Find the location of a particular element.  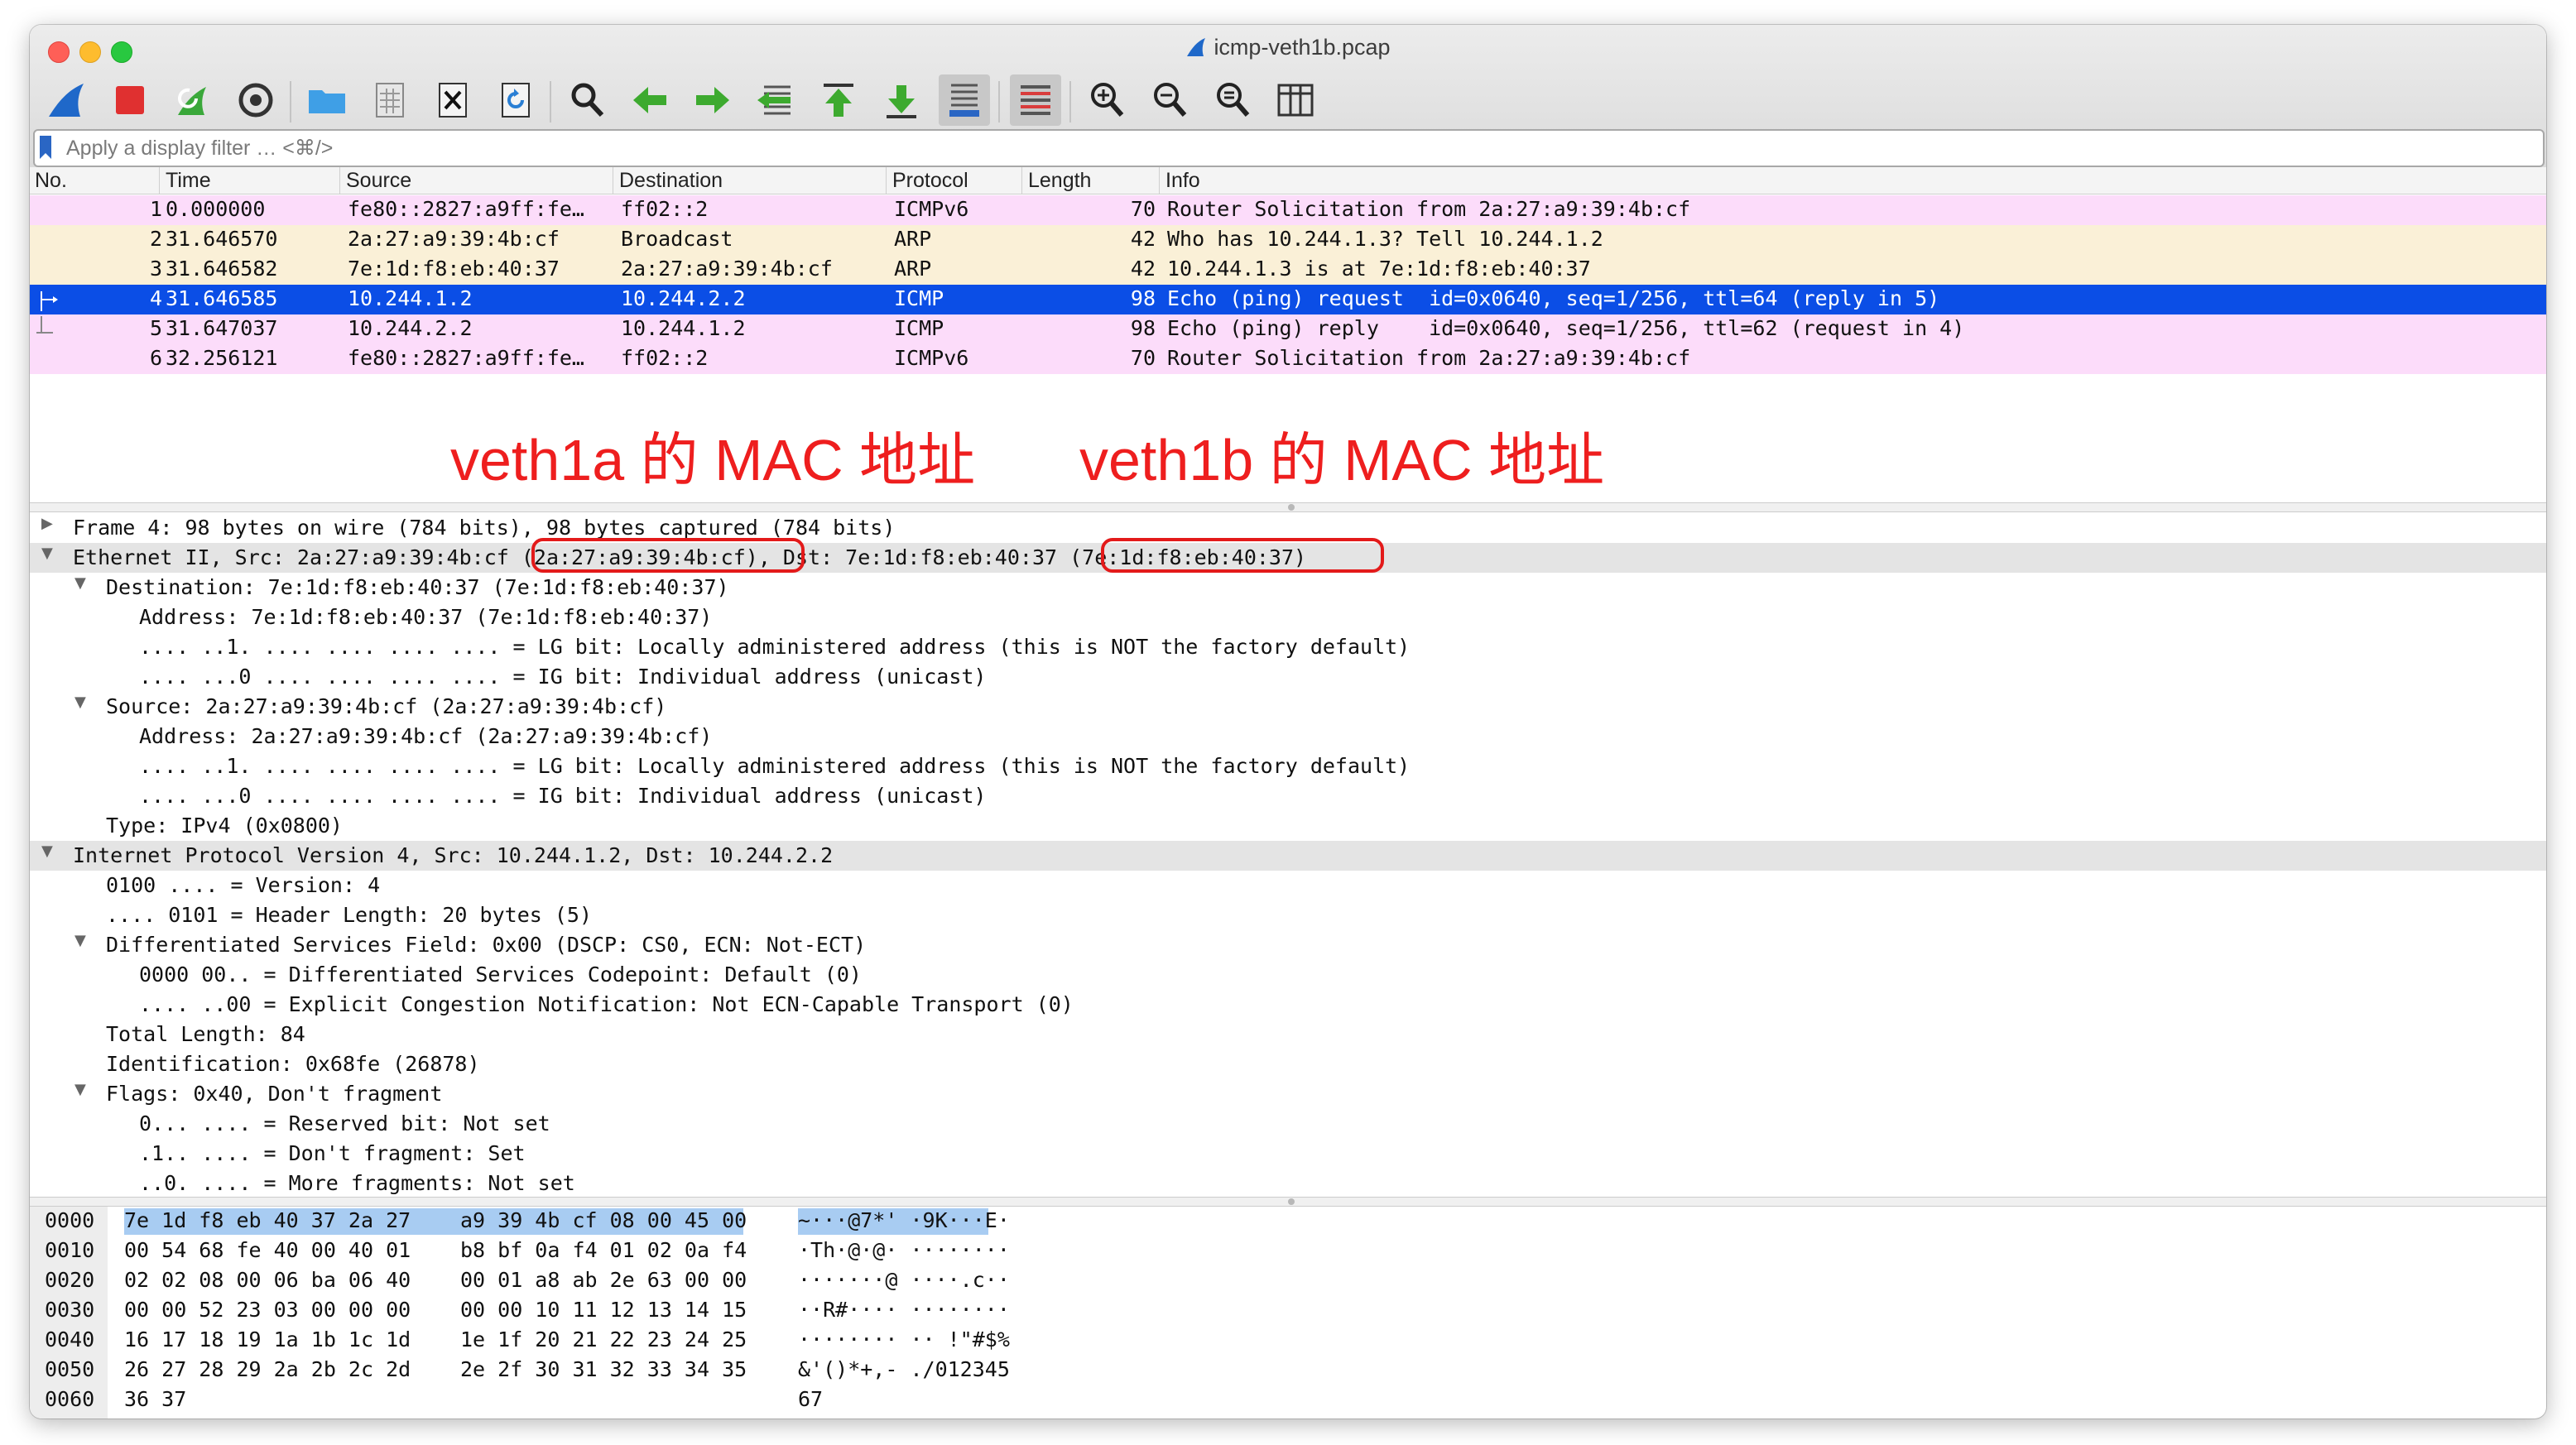

window-title-text: icmp-veth1b.pcap is located at coordinates (1302, 47).